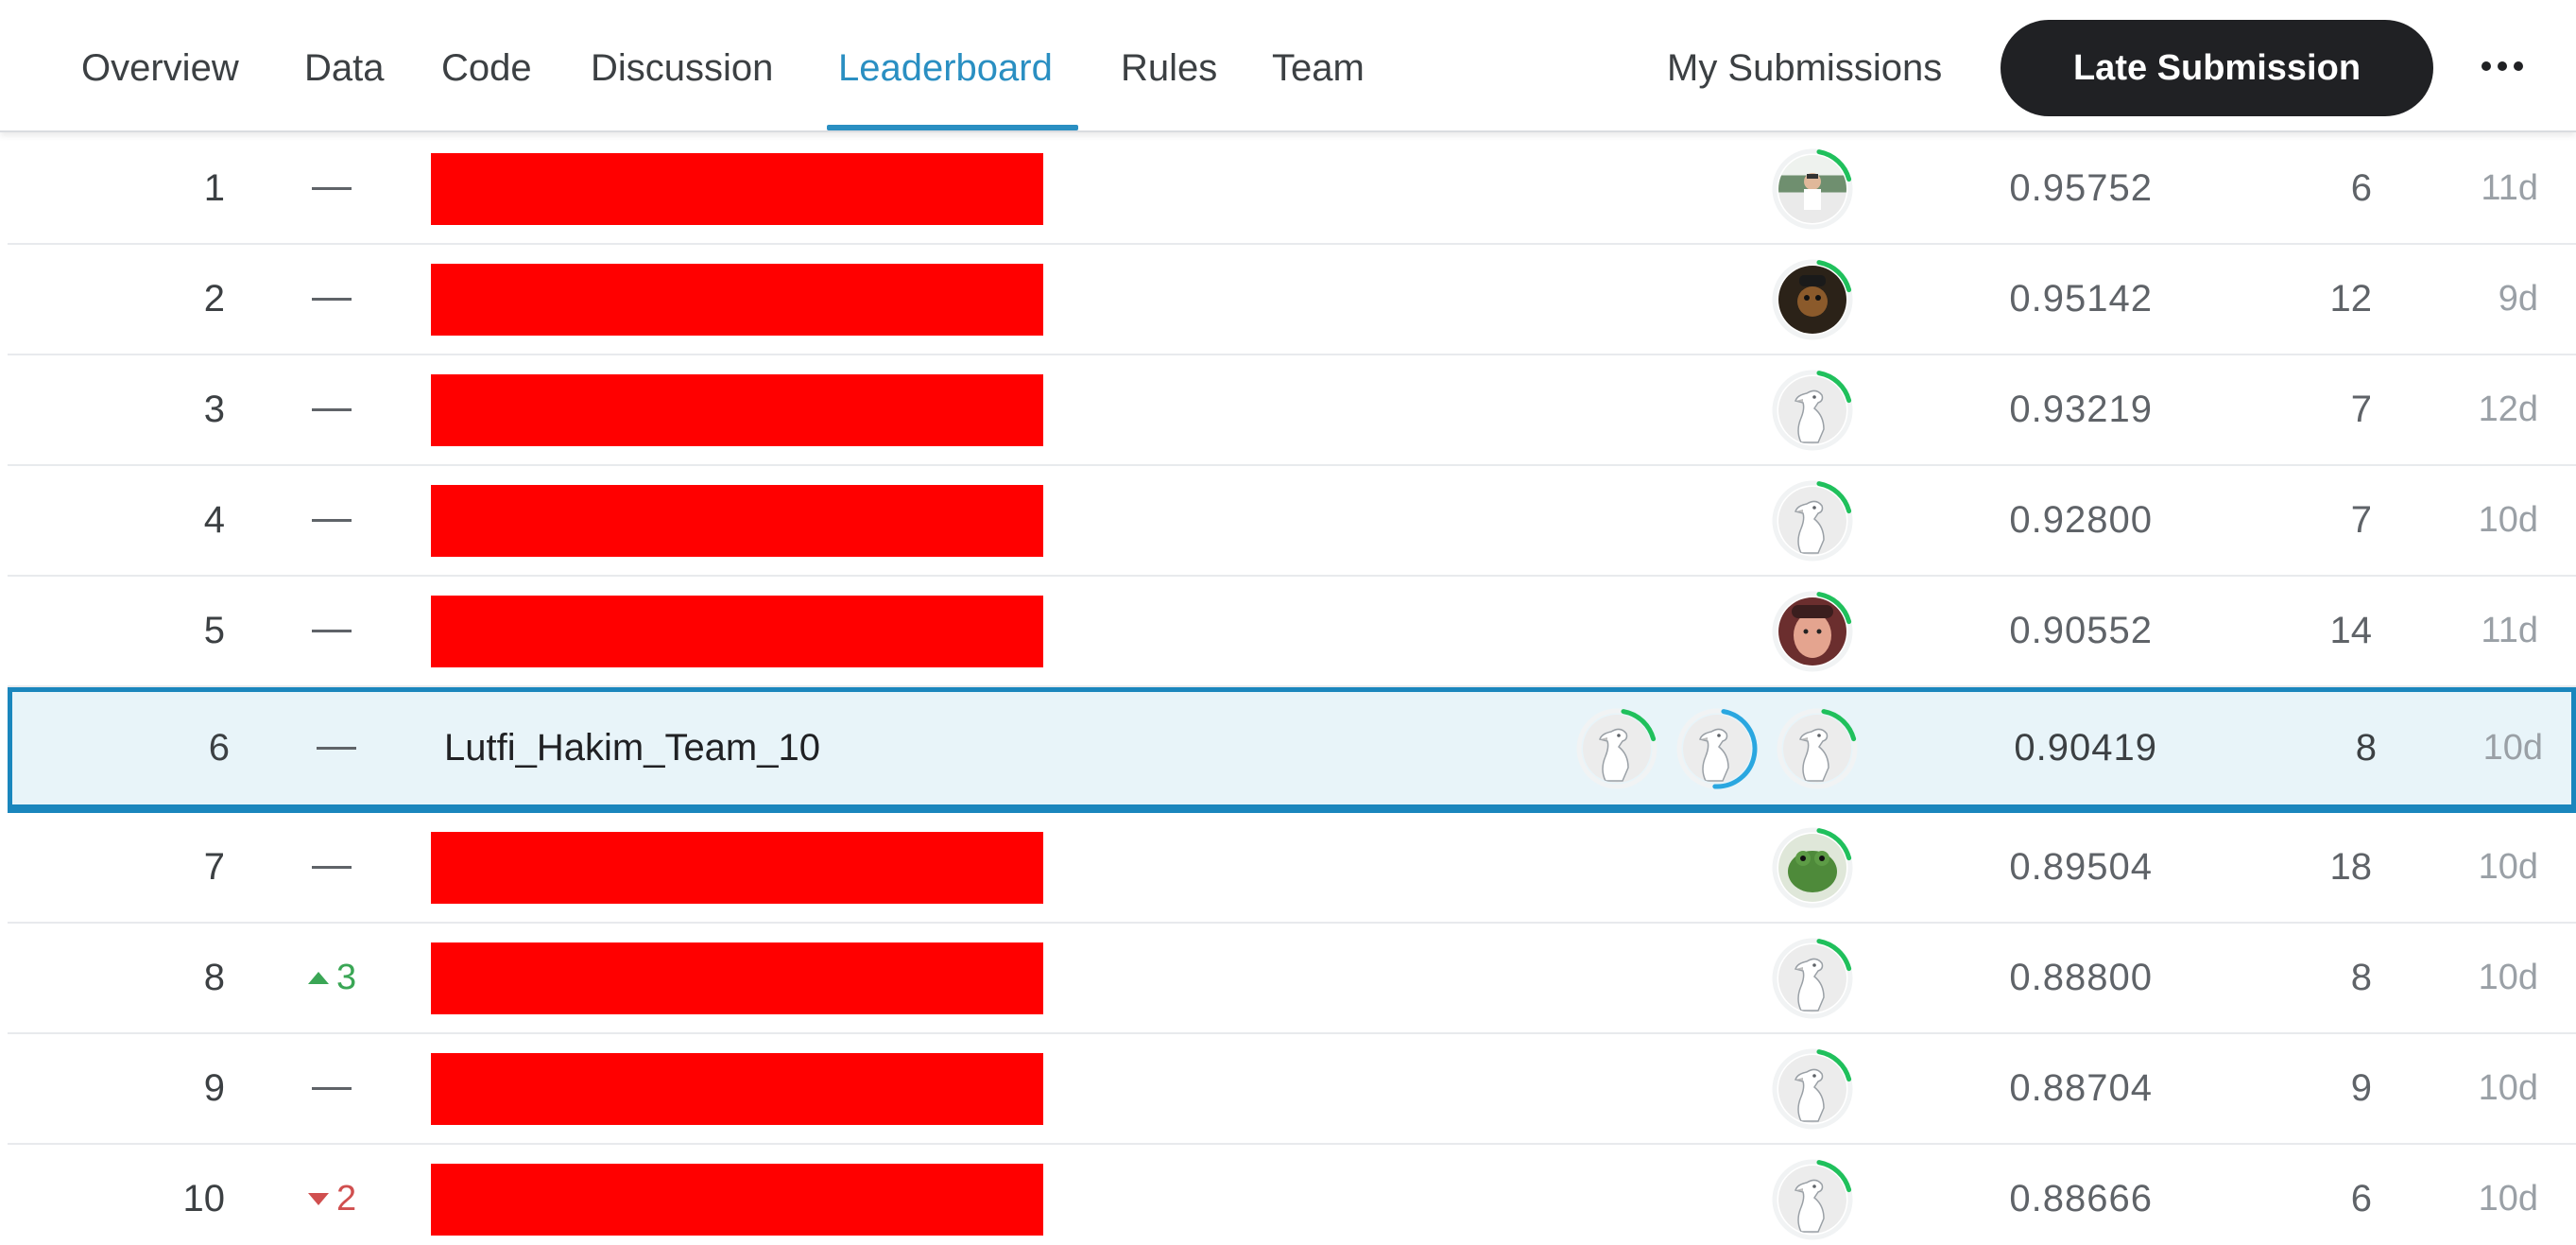 The height and width of the screenshot is (1245, 2576). Describe the element at coordinates (1292, 750) in the screenshot. I see `my-team-row: 6 Lutfi_Hakim_Team_10 0.90419 8 10d` at that location.